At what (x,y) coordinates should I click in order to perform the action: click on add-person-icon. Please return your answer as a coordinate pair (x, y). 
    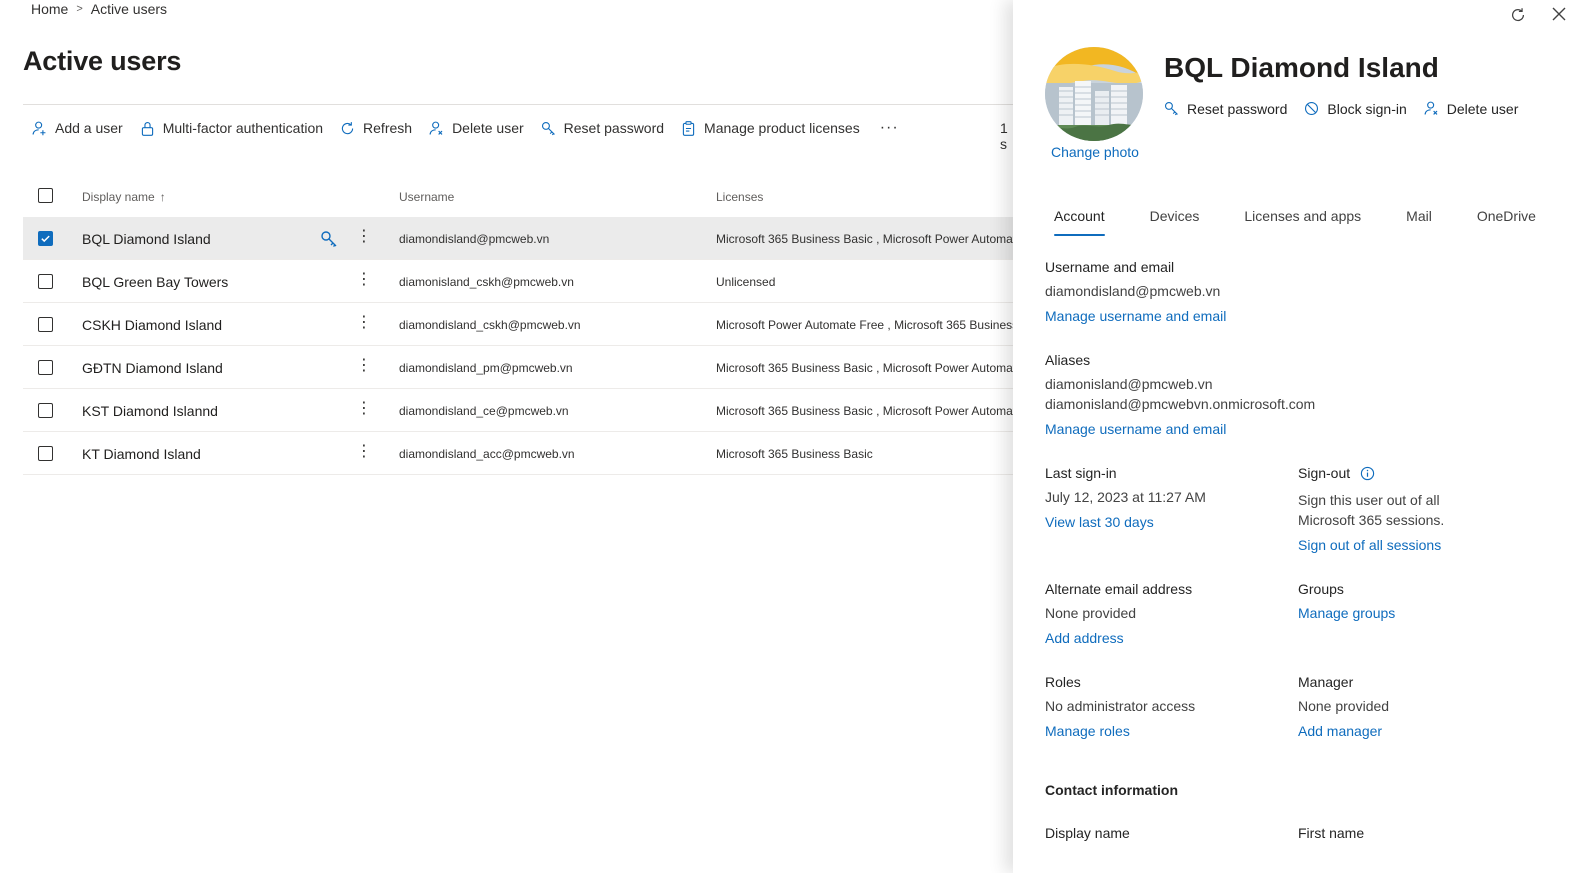
    Looking at the image, I should click on (39, 128).